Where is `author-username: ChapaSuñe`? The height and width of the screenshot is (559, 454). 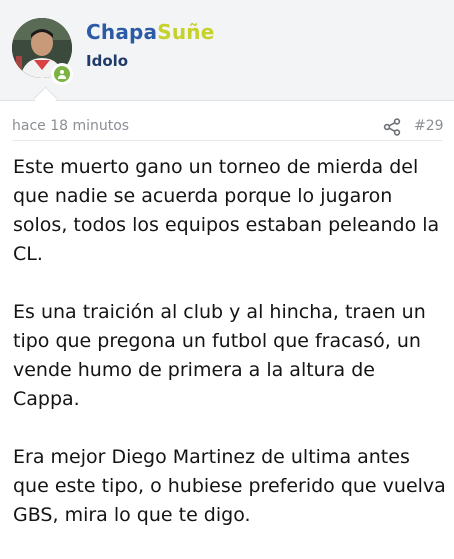 author-username: ChapaSuñe is located at coordinates (150, 32).